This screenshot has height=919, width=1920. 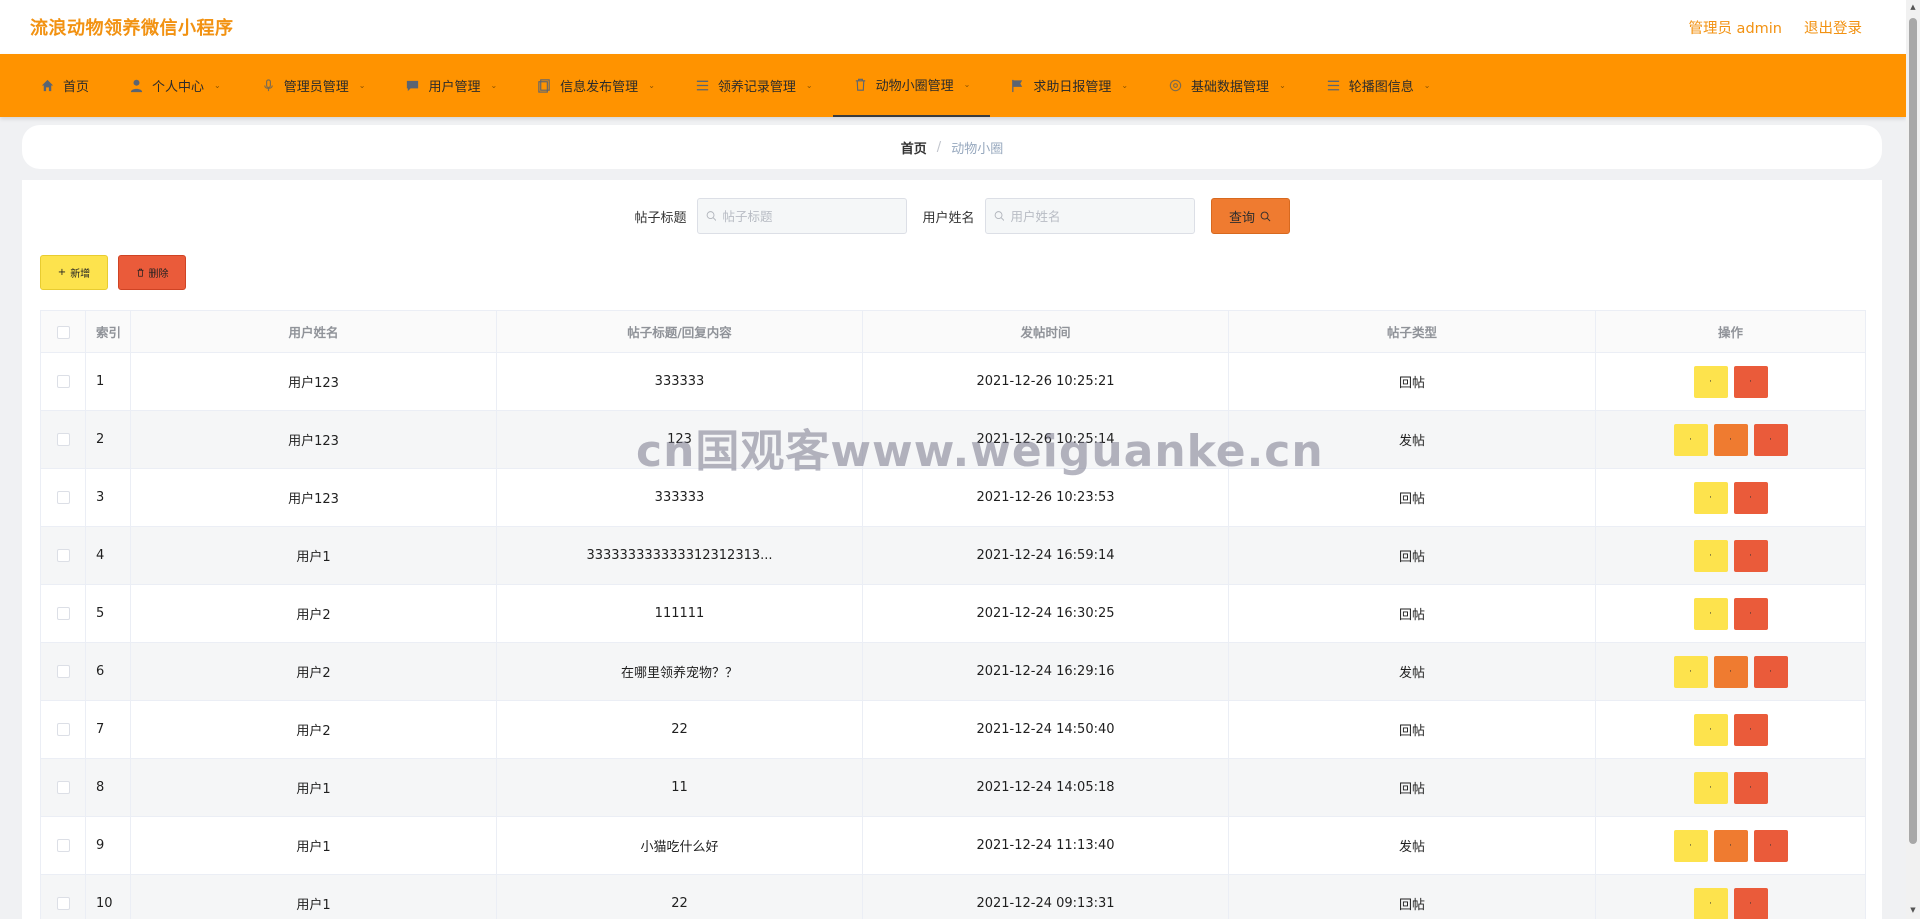 I want to click on cell-content: 111111, so click(x=679, y=613).